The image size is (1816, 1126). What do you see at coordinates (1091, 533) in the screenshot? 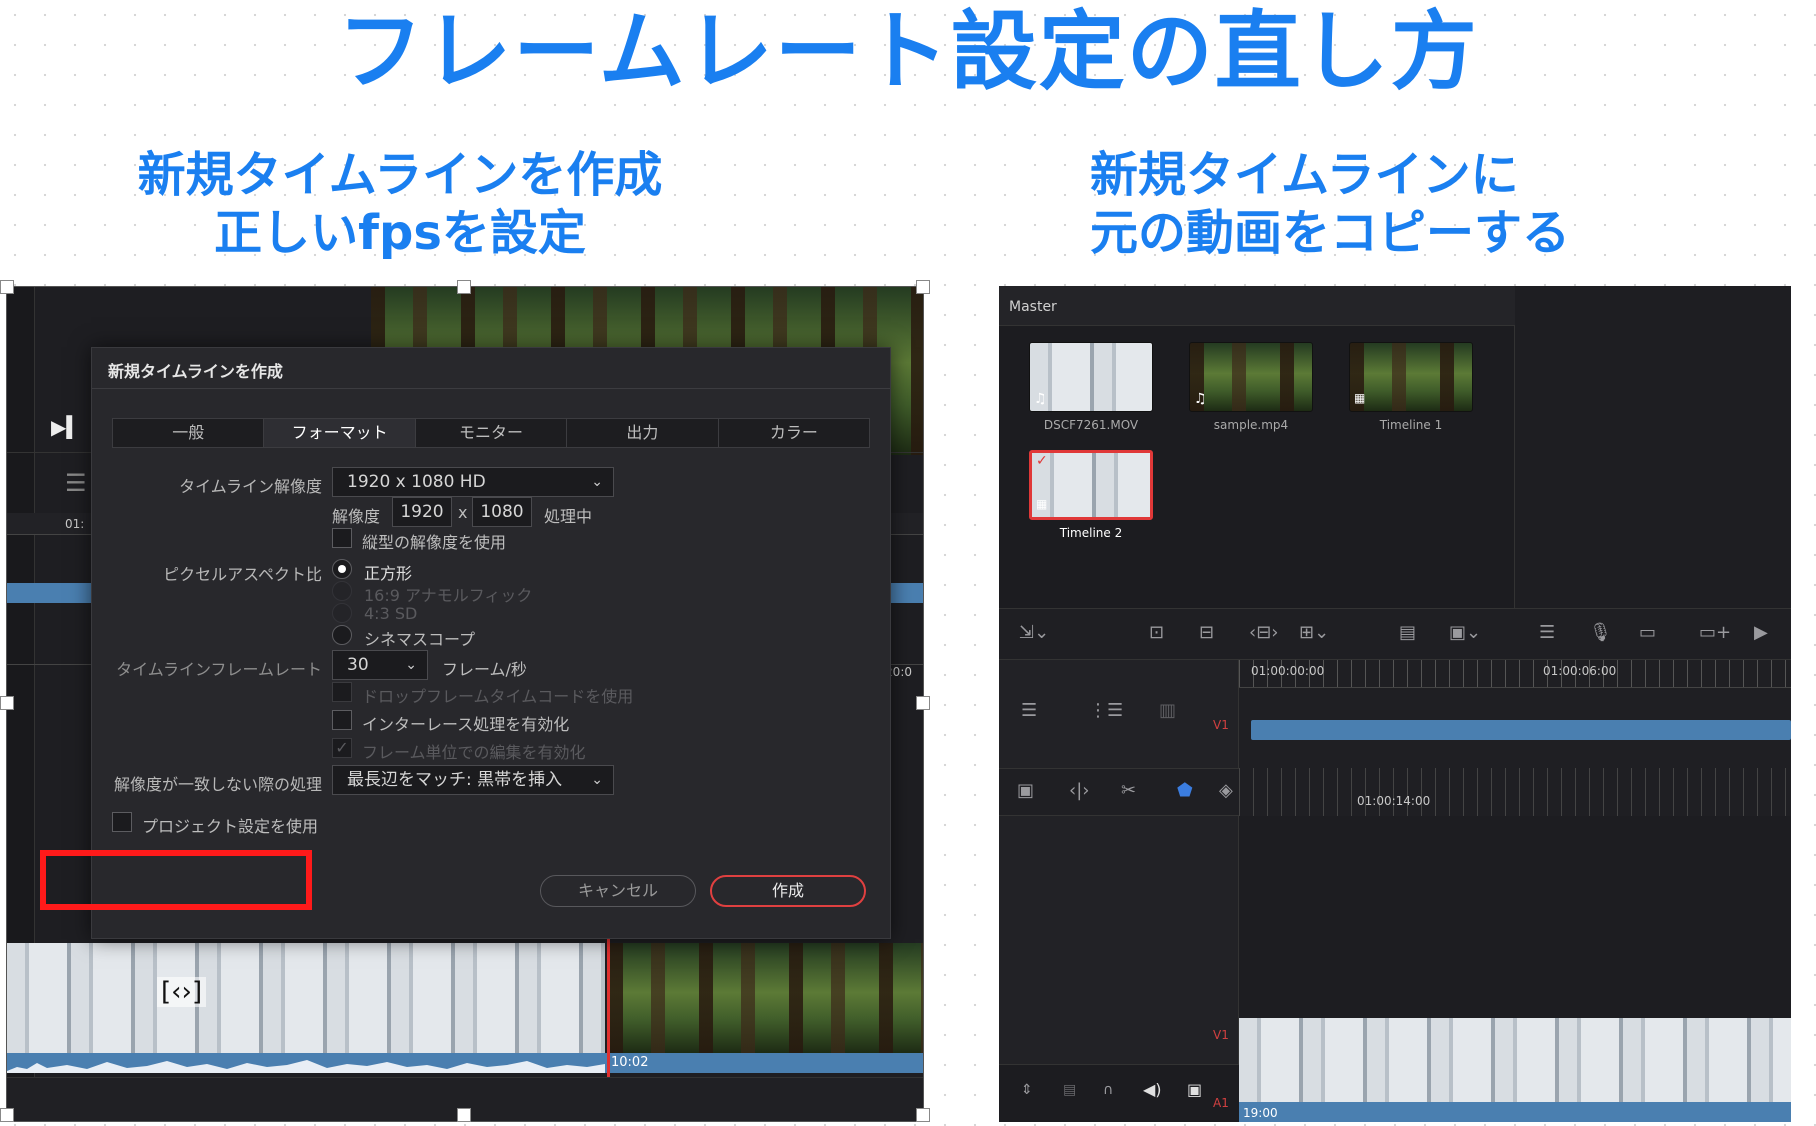
I see `timeline-name-2: Timeline 2` at bounding box center [1091, 533].